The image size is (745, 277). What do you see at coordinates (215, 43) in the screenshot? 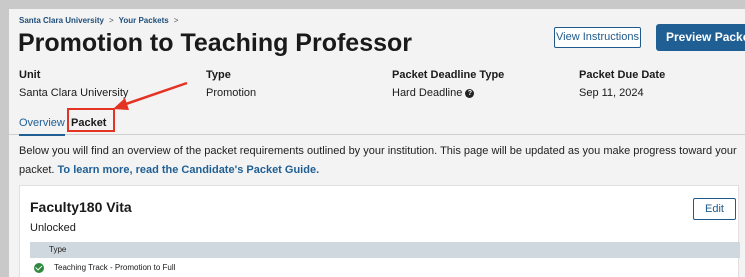
I see `page-title: Promotion to Teaching Professor` at bounding box center [215, 43].